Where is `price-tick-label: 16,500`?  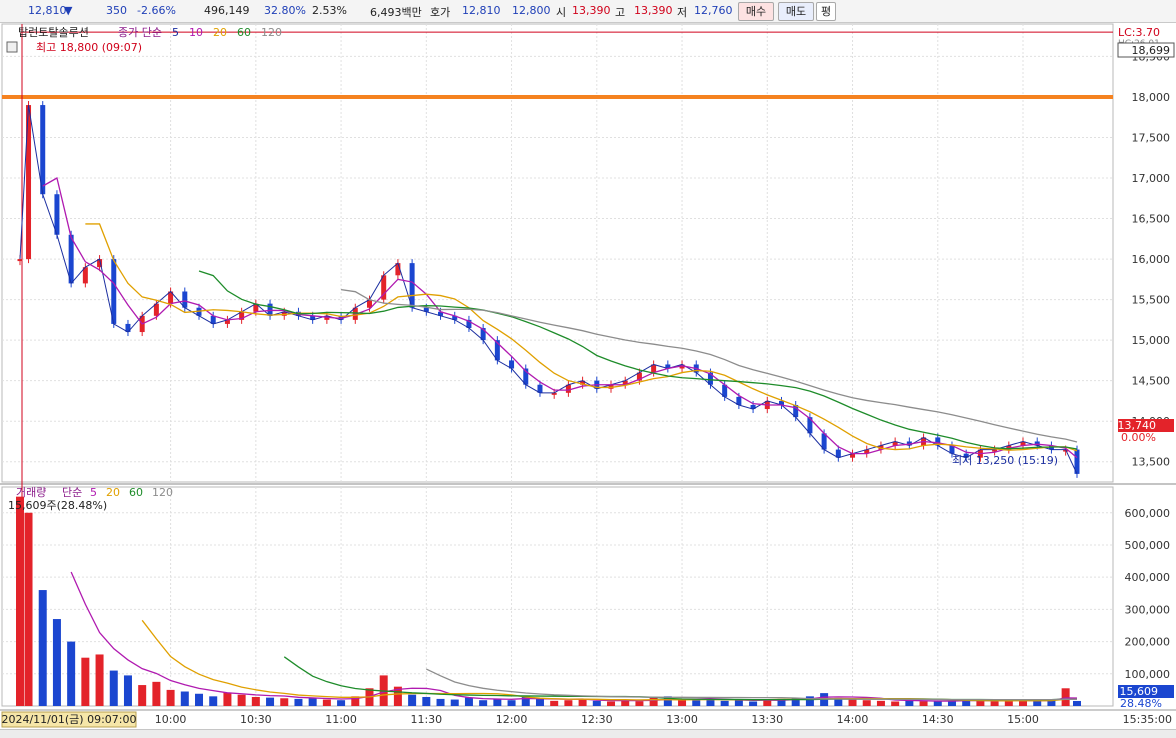
price-tick-label: 16,500 is located at coordinates (1151, 219).